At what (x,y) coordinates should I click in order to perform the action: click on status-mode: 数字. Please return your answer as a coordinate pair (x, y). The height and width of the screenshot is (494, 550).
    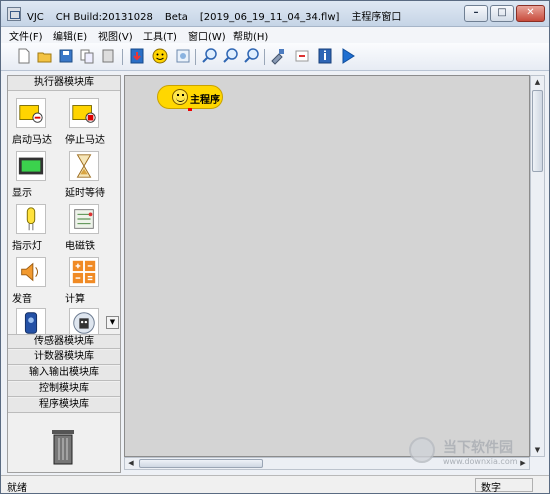
    Looking at the image, I should click on (504, 486).